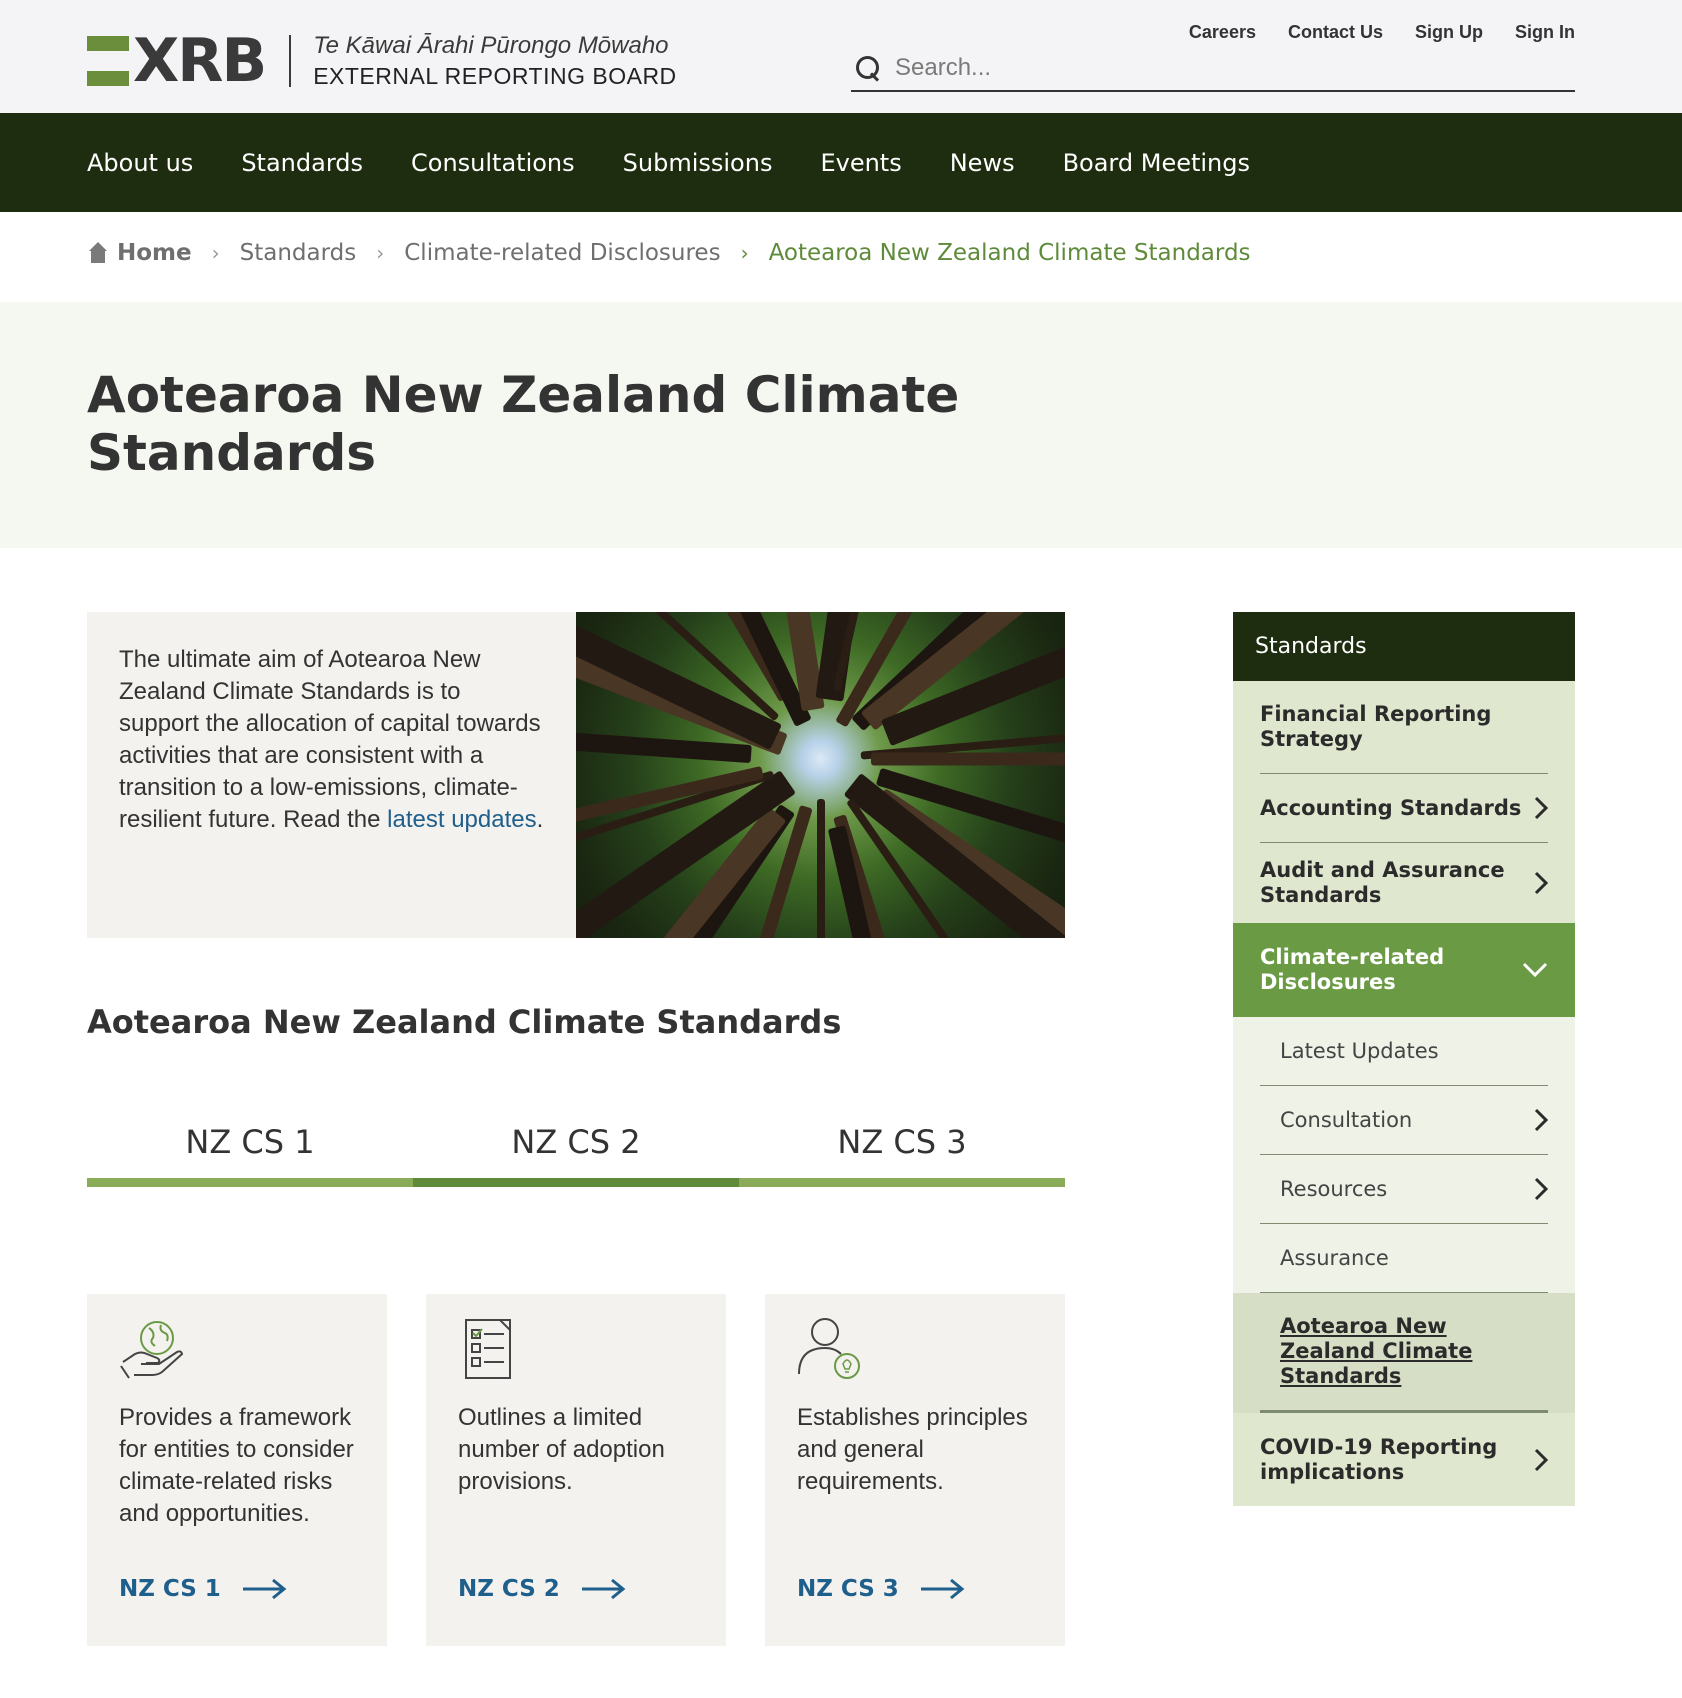  I want to click on chevron-down-icon, so click(1535, 970).